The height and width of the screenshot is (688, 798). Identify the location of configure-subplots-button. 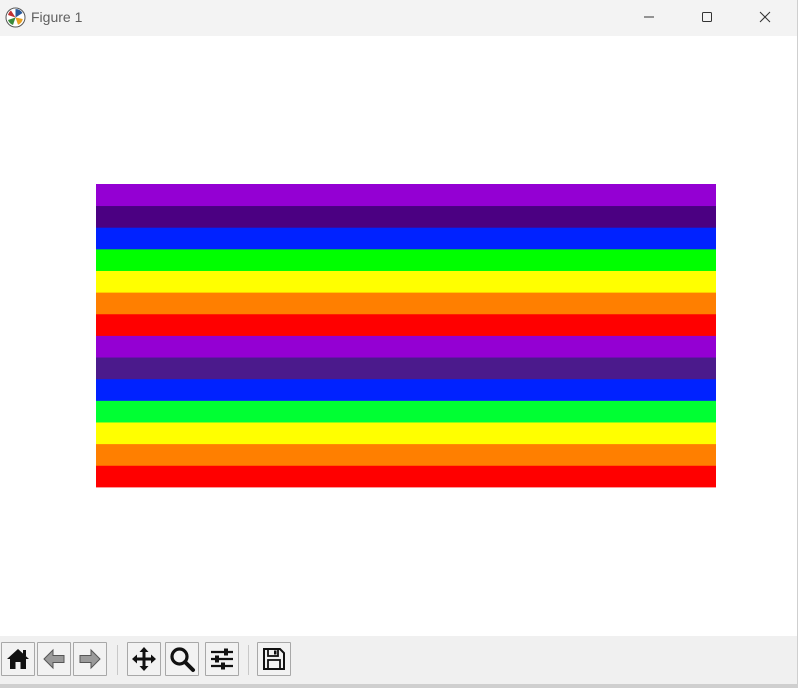
(222, 659).